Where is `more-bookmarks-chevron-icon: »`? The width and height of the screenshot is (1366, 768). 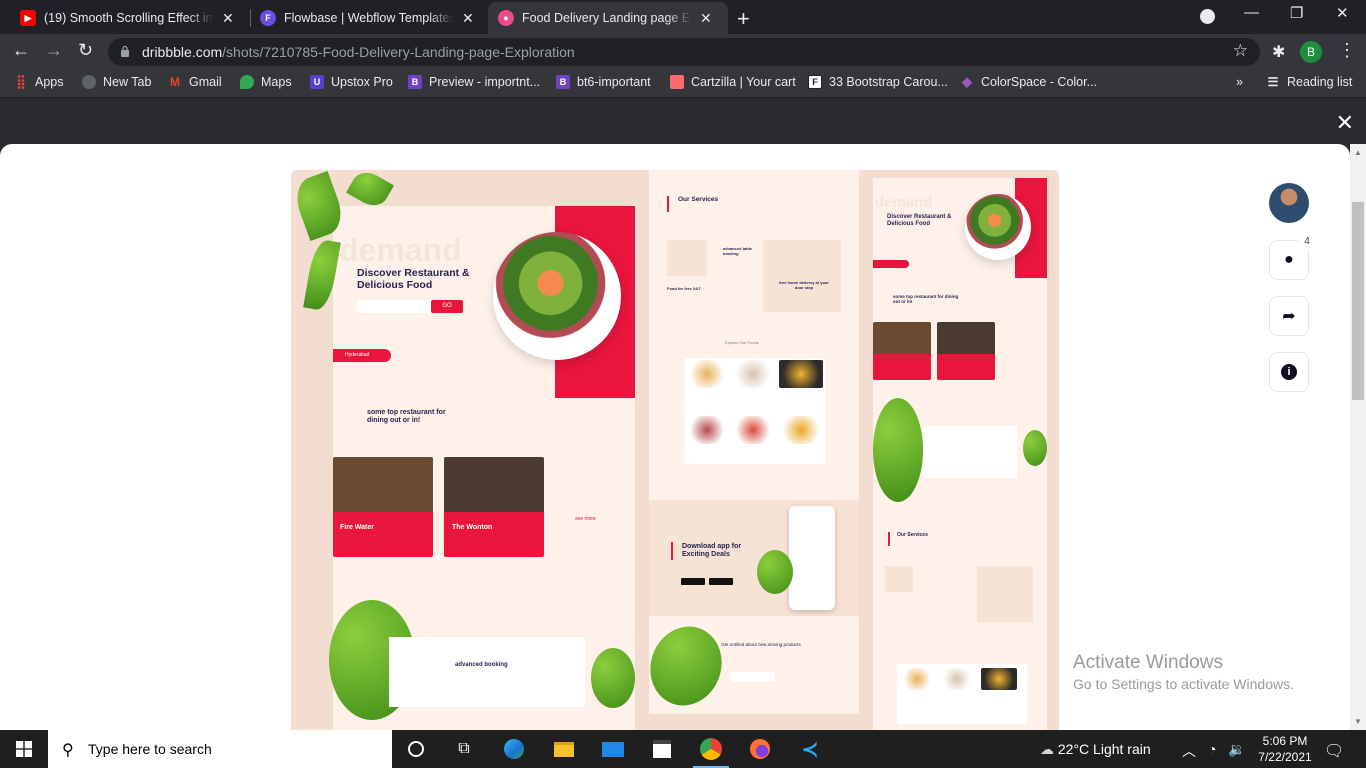 more-bookmarks-chevron-icon: » is located at coordinates (1239, 82).